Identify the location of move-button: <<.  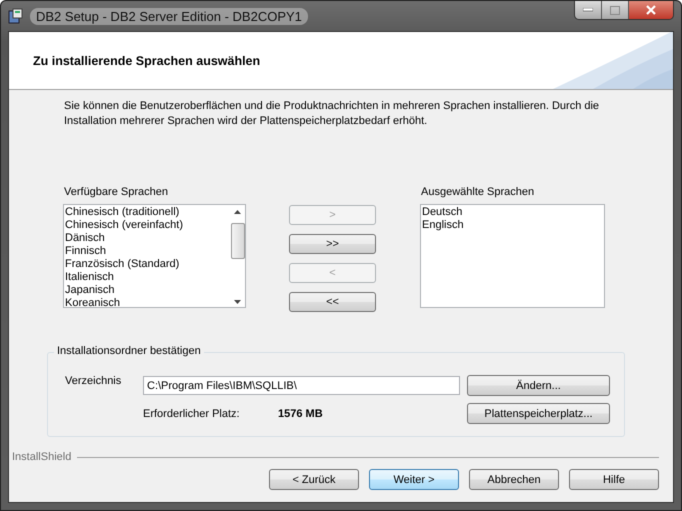
(332, 302).